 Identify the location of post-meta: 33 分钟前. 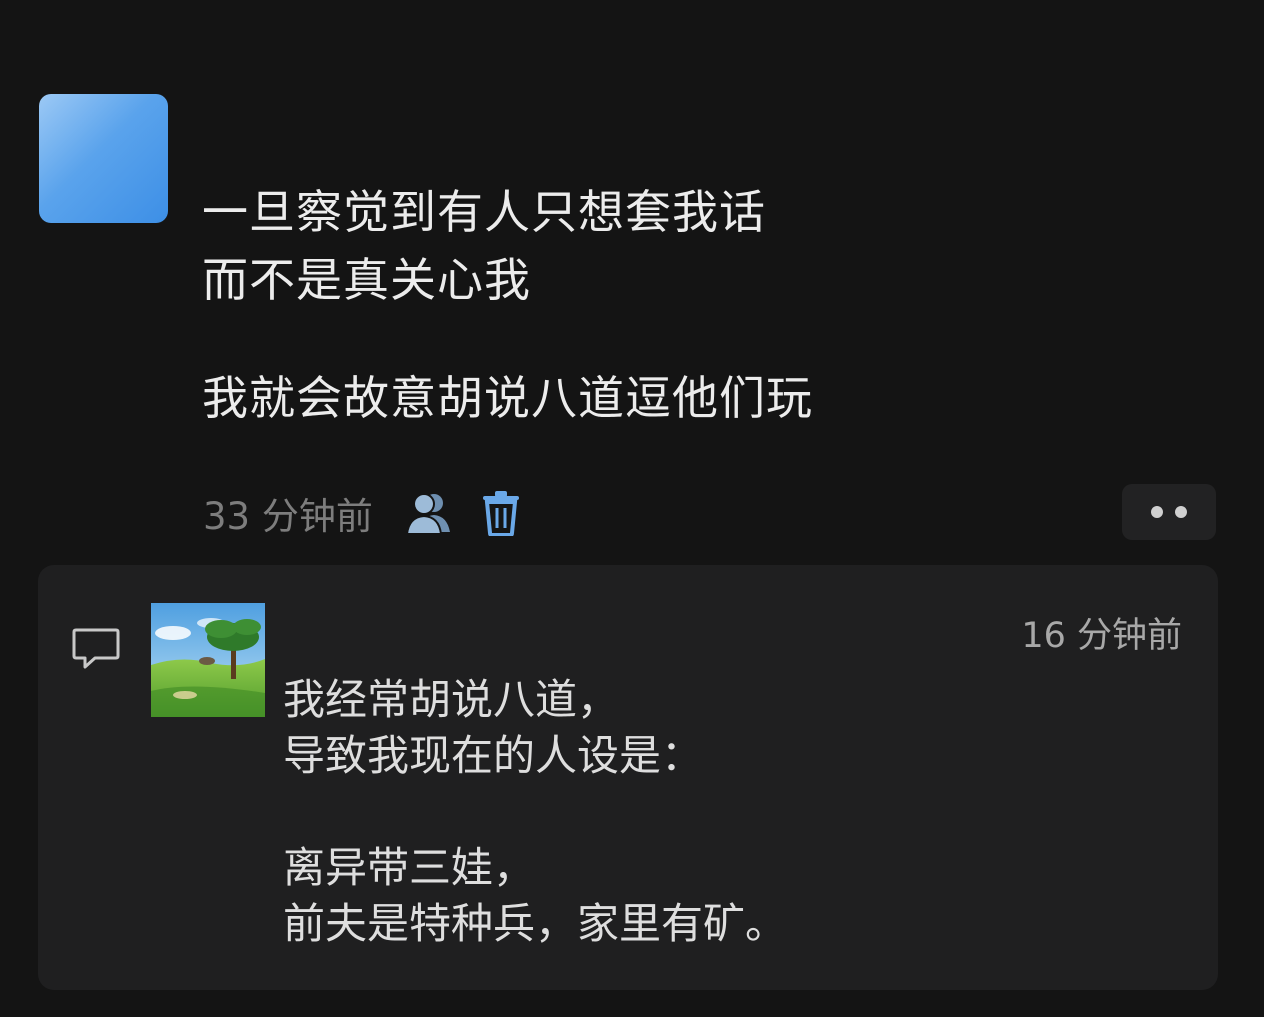
(362, 513).